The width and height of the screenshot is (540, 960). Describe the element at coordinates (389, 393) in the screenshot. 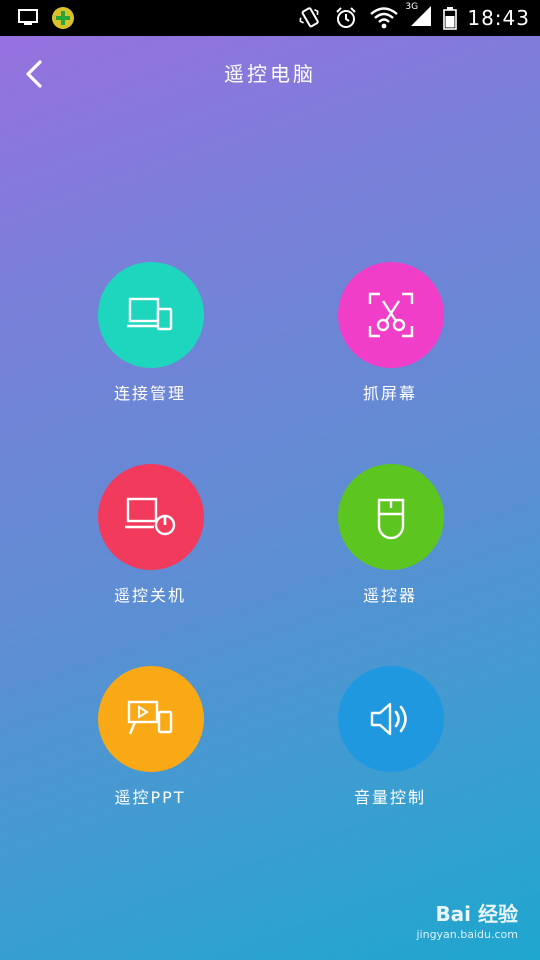

I see `feature-label: 抓屏幕` at that location.